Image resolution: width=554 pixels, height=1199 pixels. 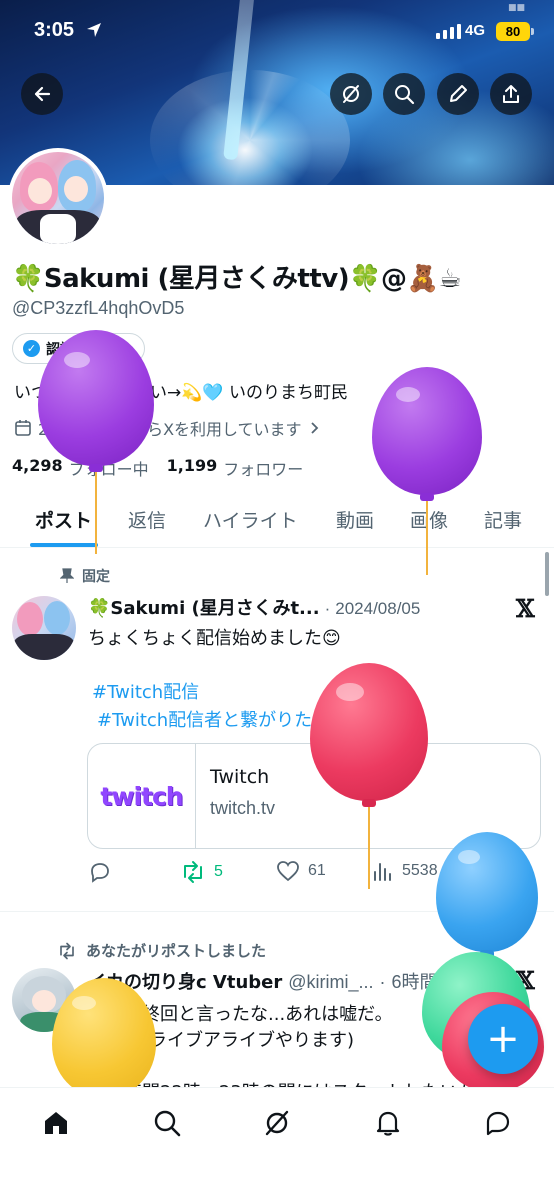 I want to click on back-button, so click(x=42, y=94).